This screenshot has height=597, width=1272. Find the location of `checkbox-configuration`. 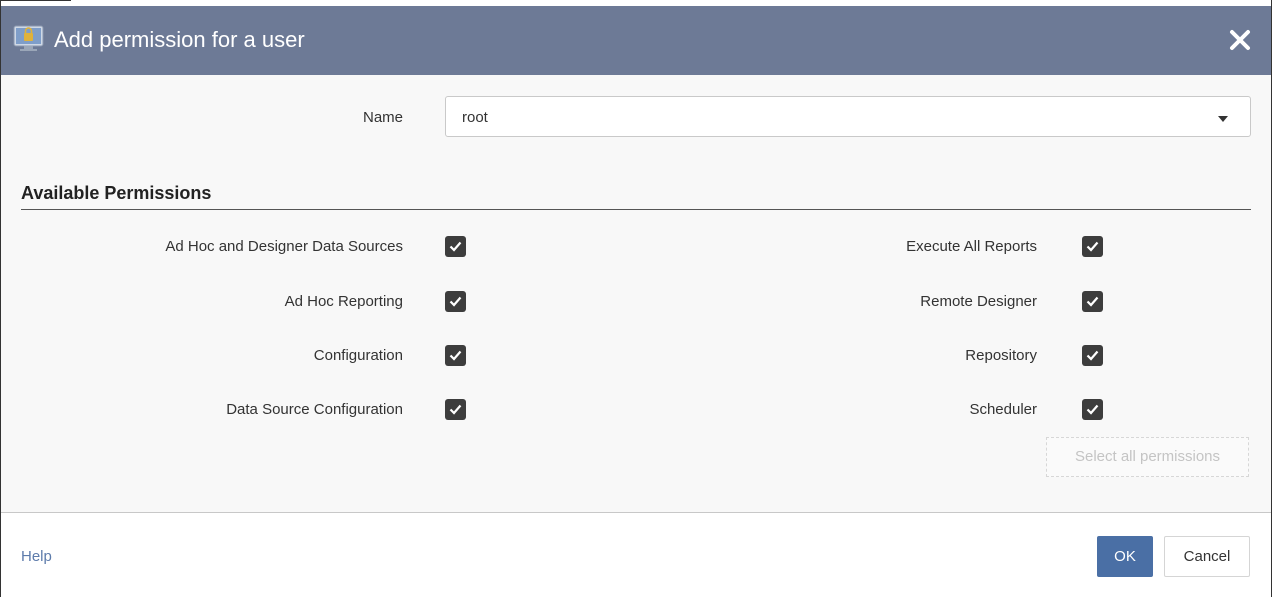

checkbox-configuration is located at coordinates (455, 355).